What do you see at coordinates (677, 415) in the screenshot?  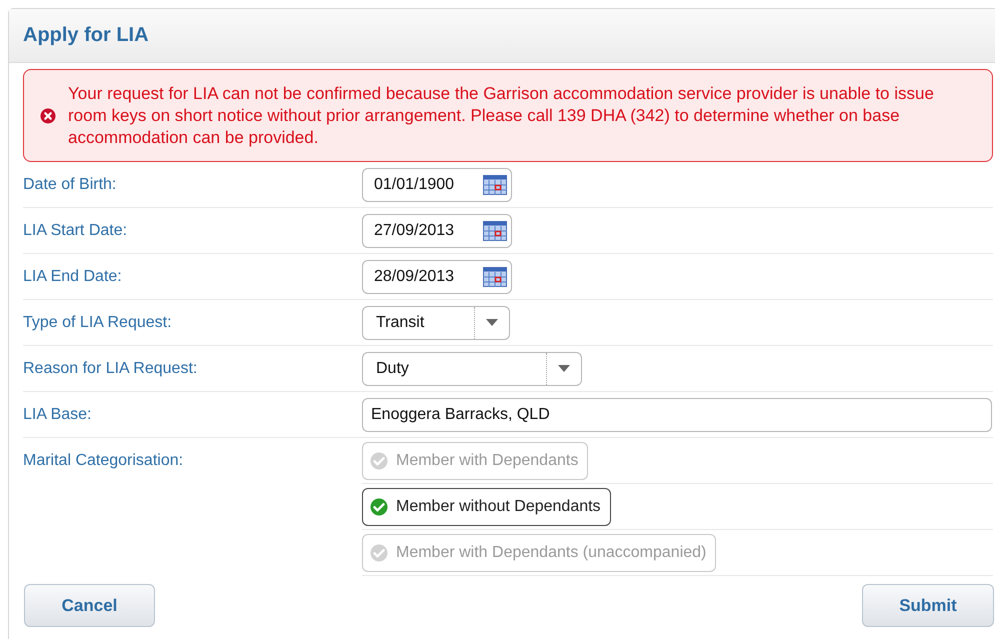 I see `text-field: Enoggera Barracks, QLD` at bounding box center [677, 415].